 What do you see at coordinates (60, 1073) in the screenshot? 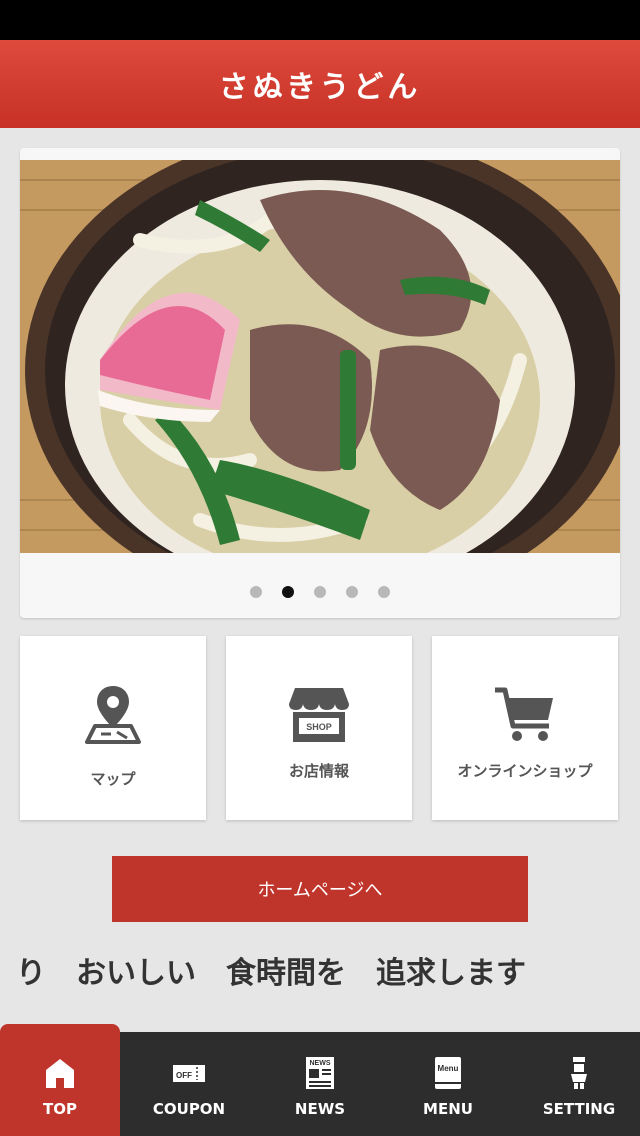
I see `home-icon` at bounding box center [60, 1073].